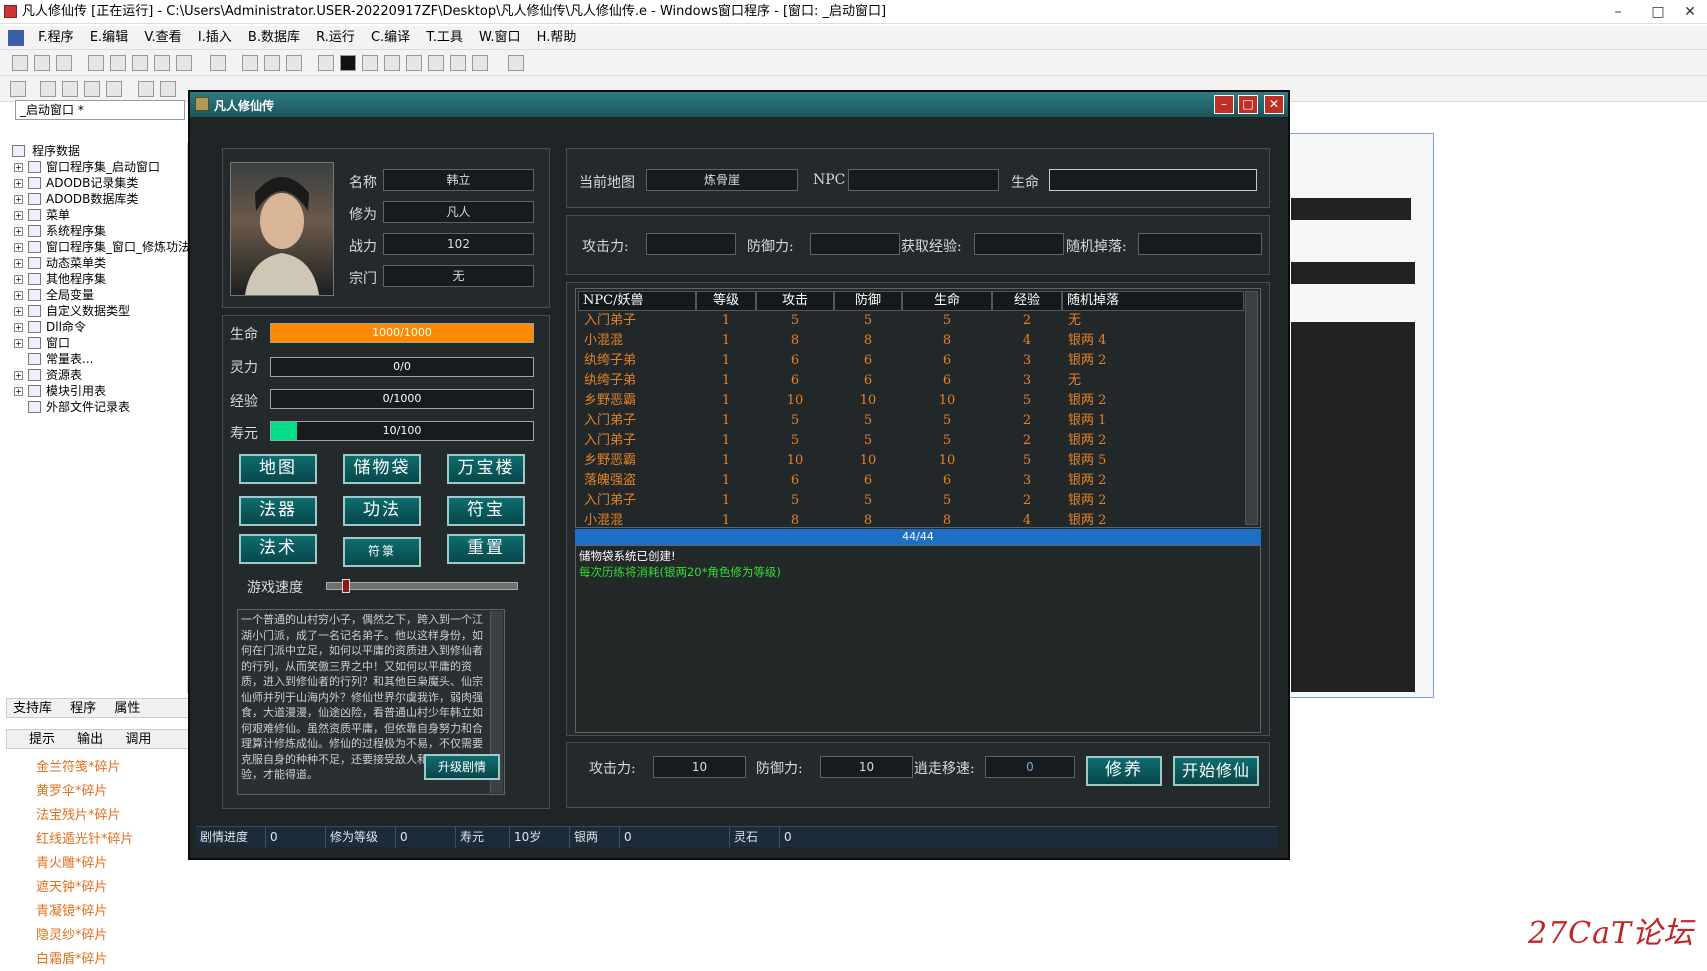  I want to click on menu-insert: I.插入, so click(215, 38).